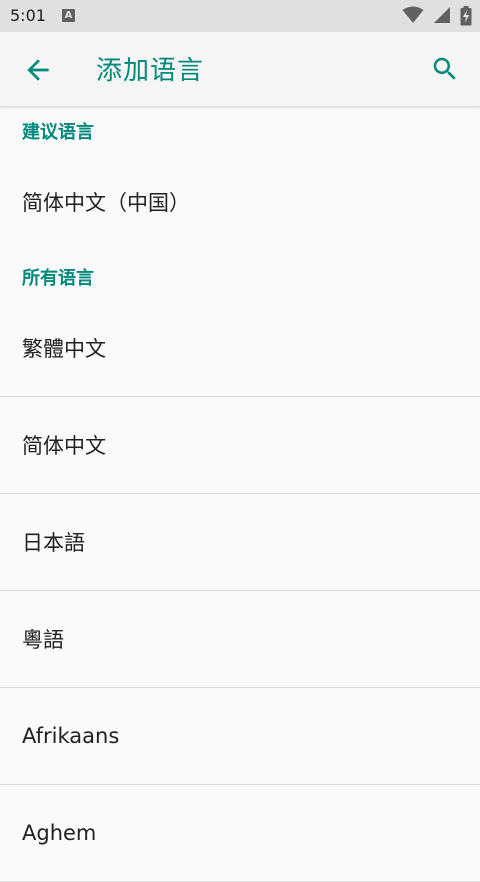  I want to click on arrow-left-icon, so click(38, 70).